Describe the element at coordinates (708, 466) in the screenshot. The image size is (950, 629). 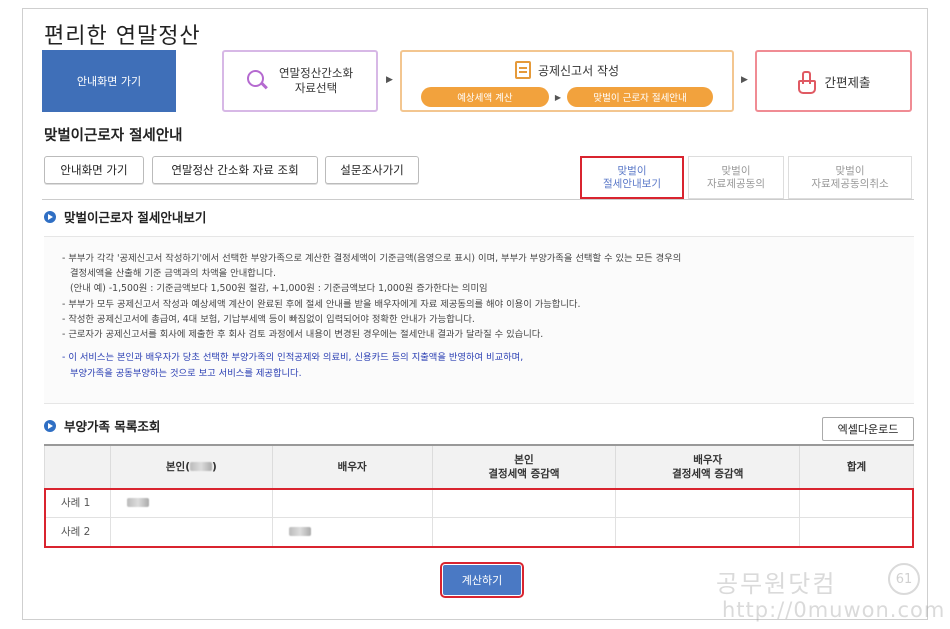
I see `header-spouse-tax: 배우자 결정세액 증감액` at that location.